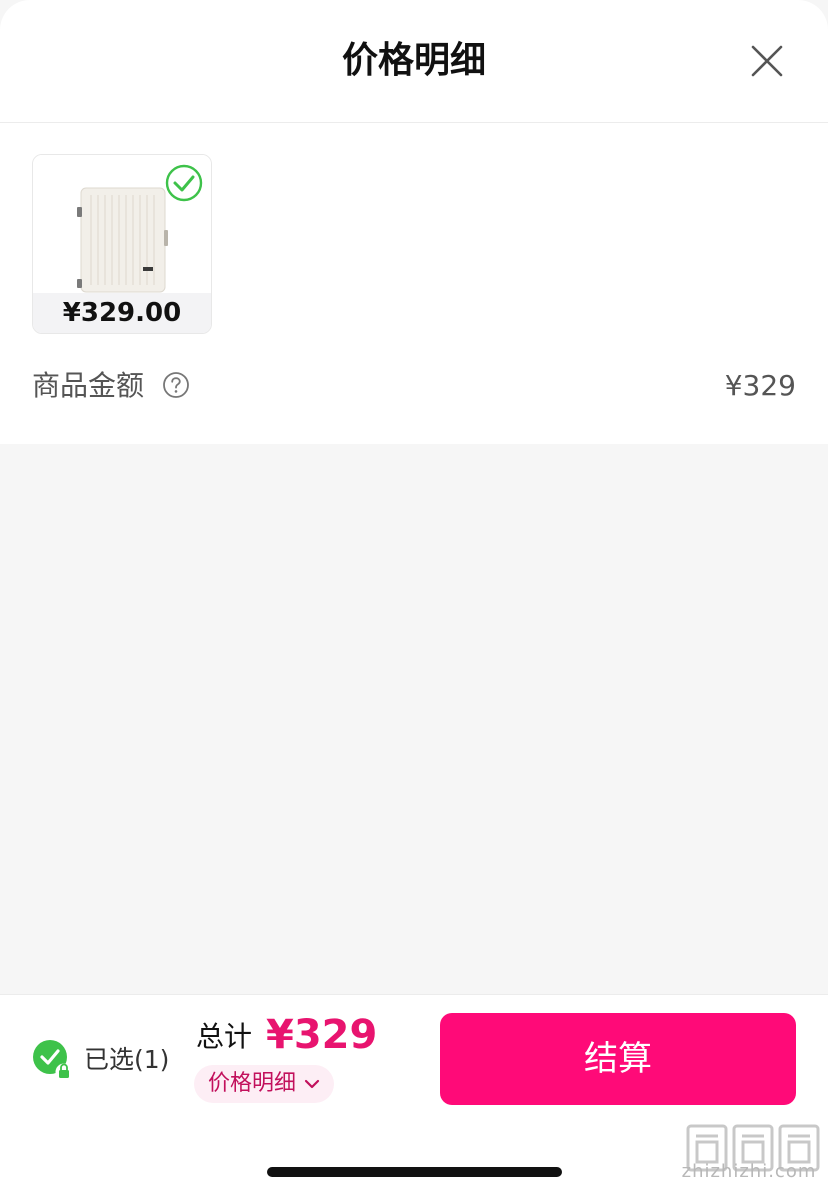  What do you see at coordinates (414, 387) in the screenshot?
I see `goods-amount-row: 商品金额 ¥329` at bounding box center [414, 387].